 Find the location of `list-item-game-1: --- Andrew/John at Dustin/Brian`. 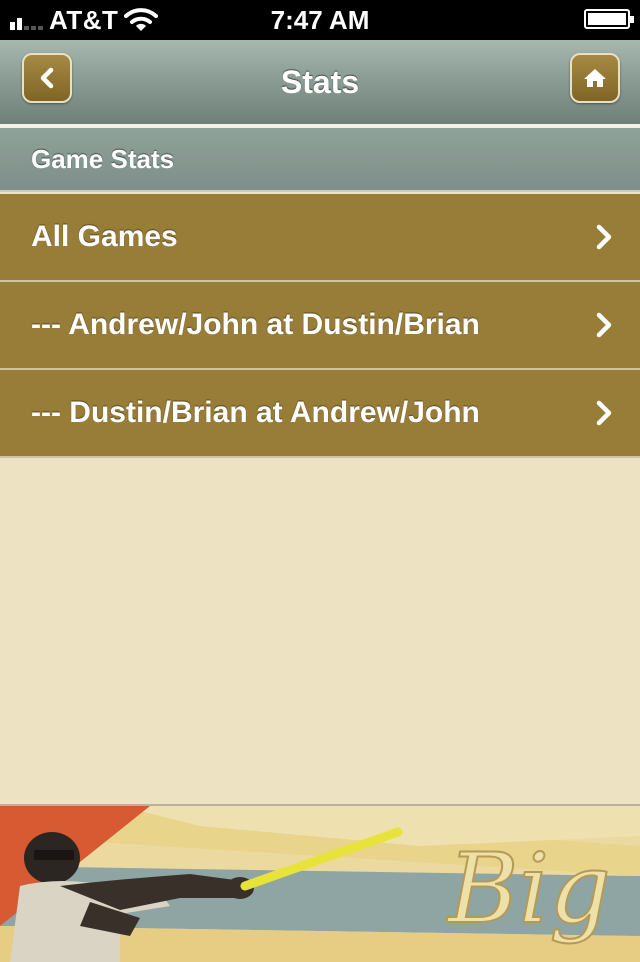

list-item-game-1: --- Andrew/John at Dustin/Brian is located at coordinates (320, 326).